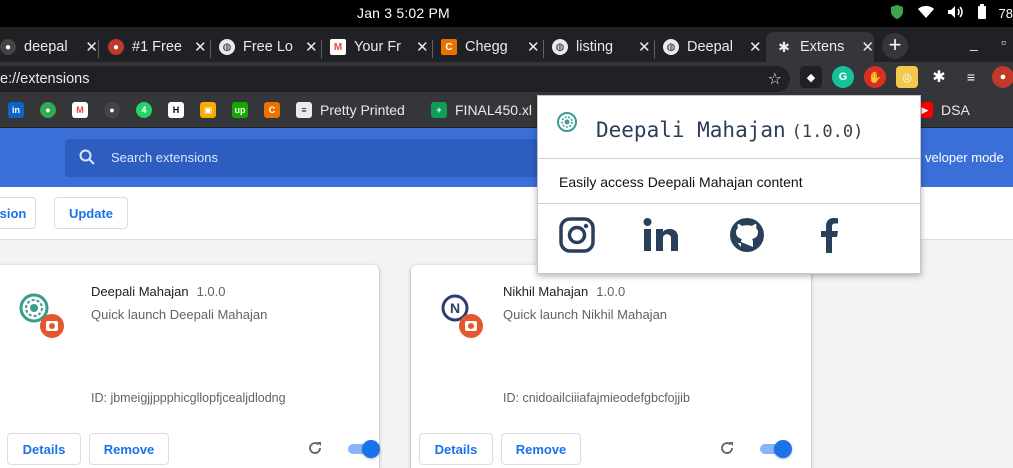 The image size is (1013, 468). Describe the element at coordinates (148, 110) in the screenshot. I see `whatsapp-bookmark: 4` at that location.